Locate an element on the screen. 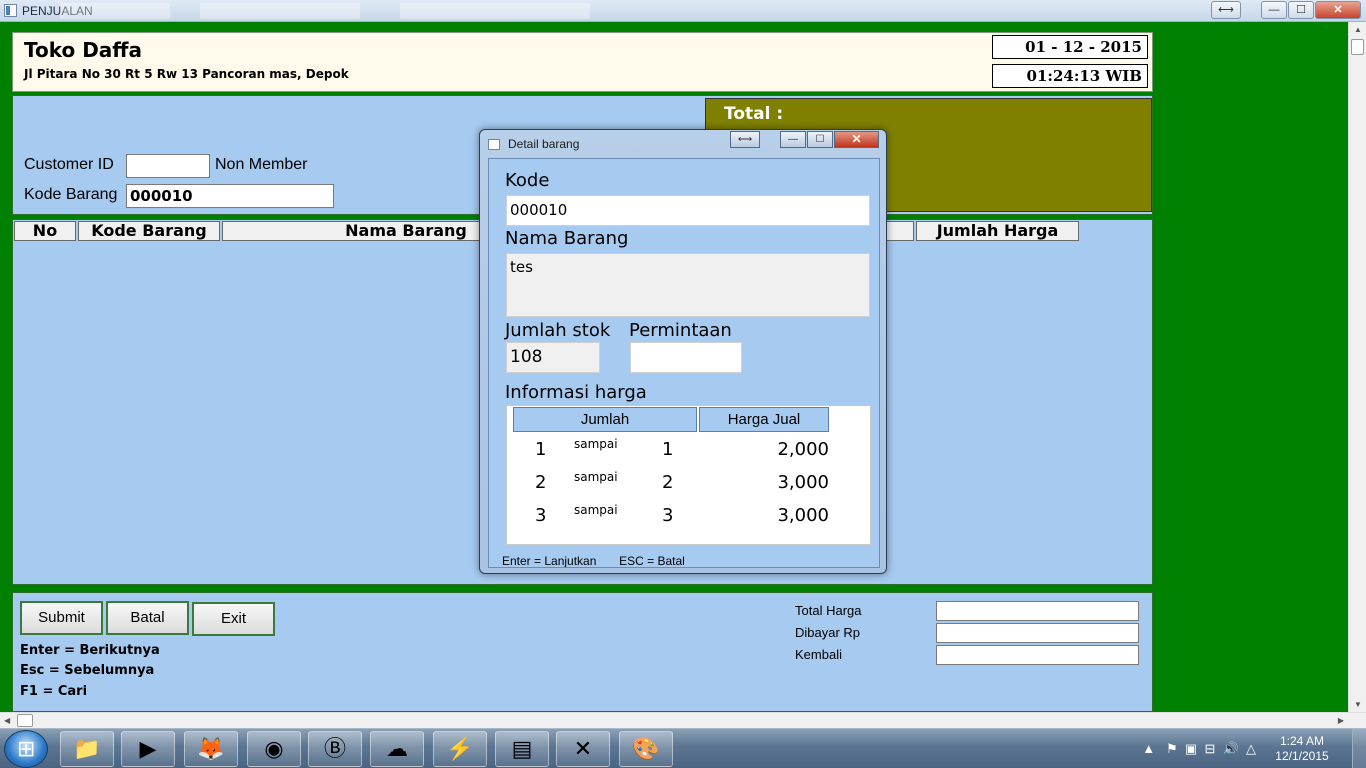  price-row-to: 3 is located at coordinates (668, 515).